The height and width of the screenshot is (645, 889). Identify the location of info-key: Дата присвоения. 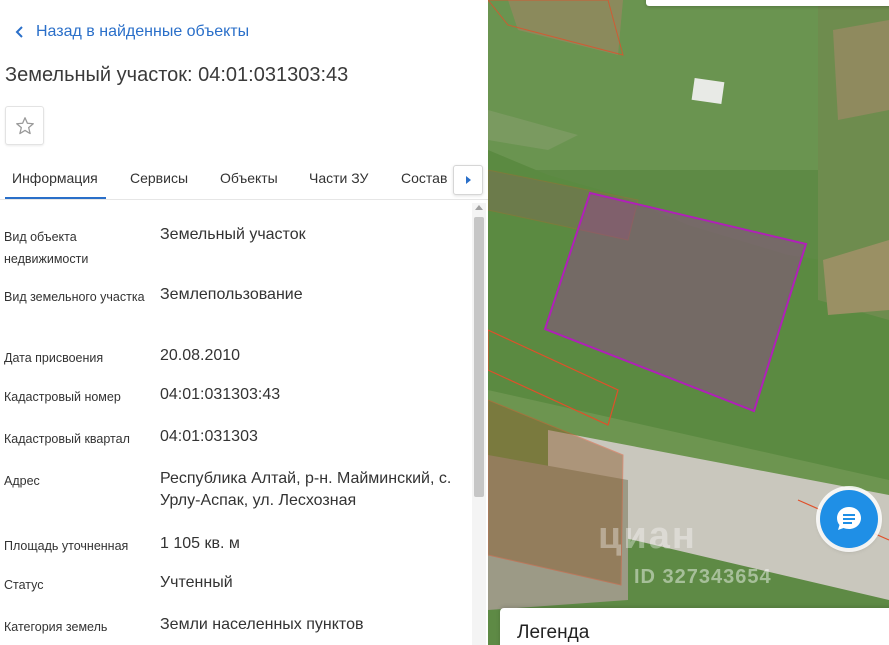
(54, 358).